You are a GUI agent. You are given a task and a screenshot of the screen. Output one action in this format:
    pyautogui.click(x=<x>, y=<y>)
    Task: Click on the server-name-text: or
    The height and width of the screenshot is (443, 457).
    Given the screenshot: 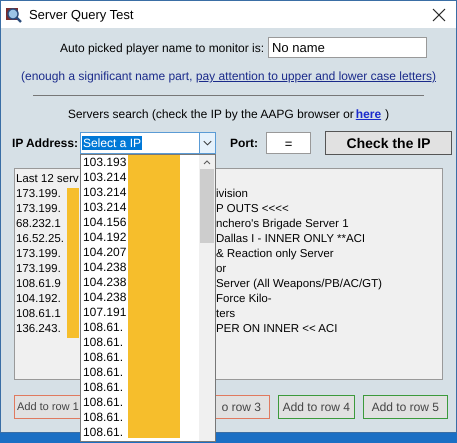 What is the action you would take?
    pyautogui.click(x=221, y=269)
    